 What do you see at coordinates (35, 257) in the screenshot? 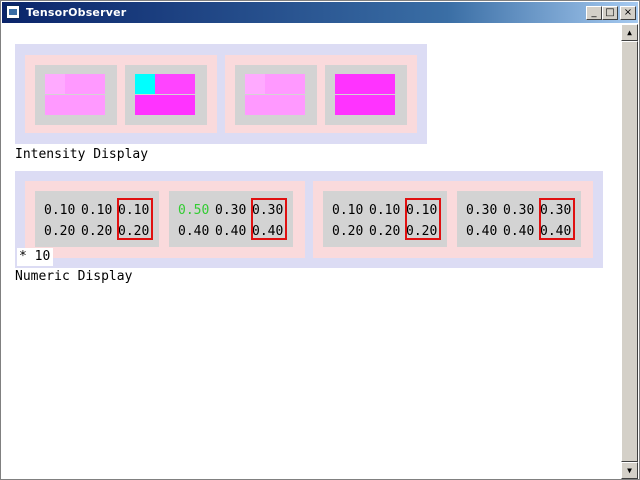
I see `scale-factor-label: * 10` at bounding box center [35, 257].